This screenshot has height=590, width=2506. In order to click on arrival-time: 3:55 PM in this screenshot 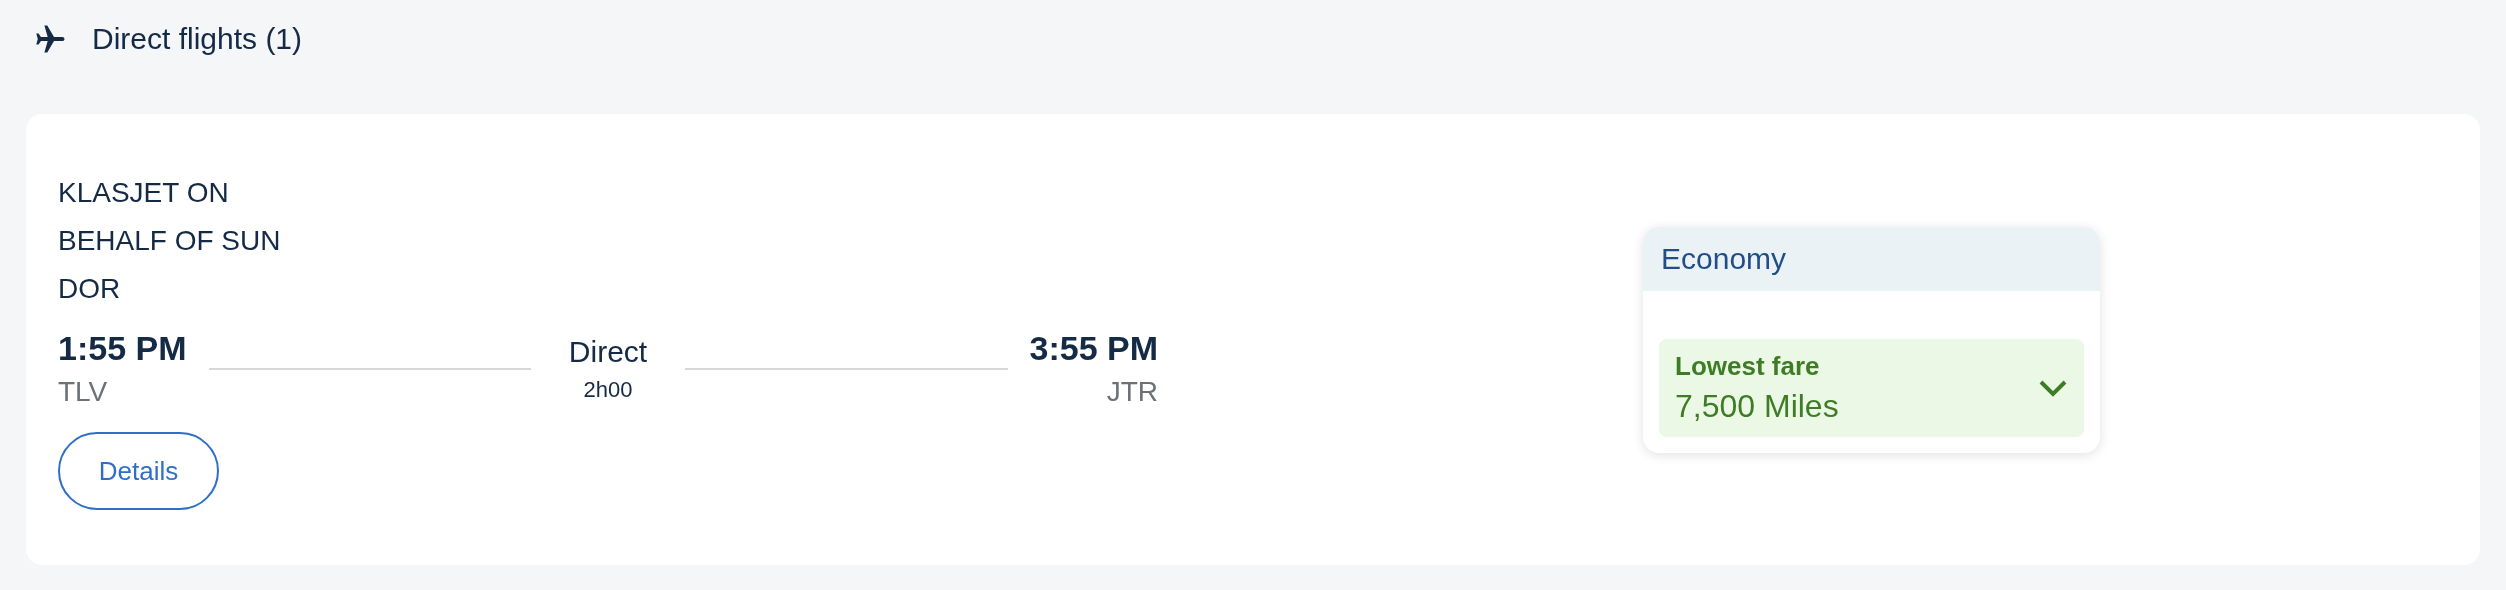, I will do `click(1093, 348)`.